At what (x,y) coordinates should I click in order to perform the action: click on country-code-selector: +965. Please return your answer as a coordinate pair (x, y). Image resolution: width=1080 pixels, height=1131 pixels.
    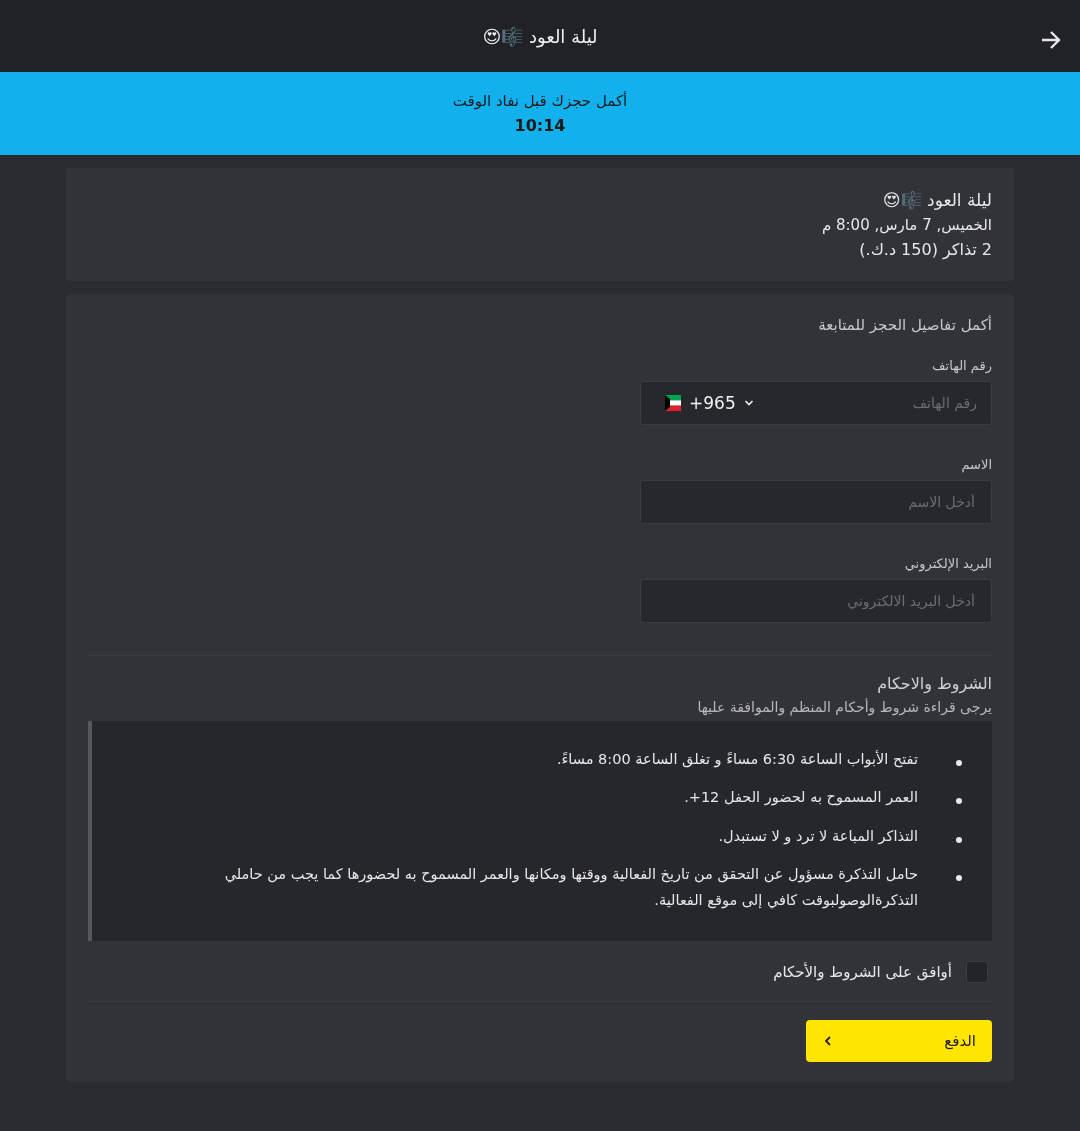
    Looking at the image, I should click on (703, 403).